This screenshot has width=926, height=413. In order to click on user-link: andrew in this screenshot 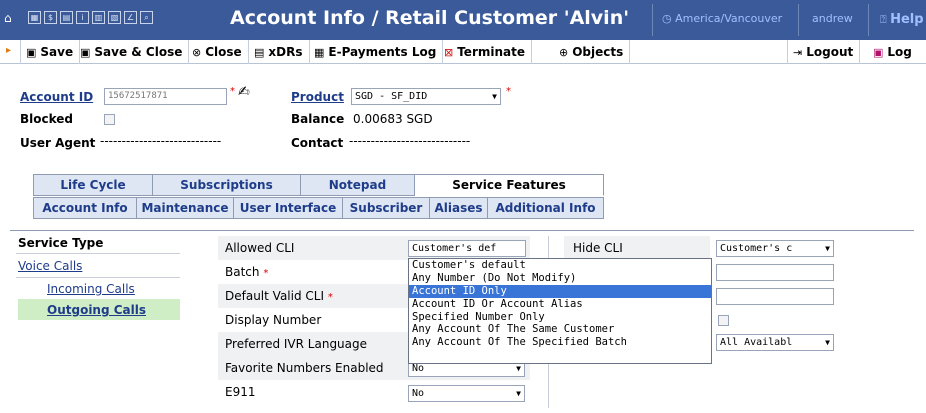, I will do `click(832, 18)`.